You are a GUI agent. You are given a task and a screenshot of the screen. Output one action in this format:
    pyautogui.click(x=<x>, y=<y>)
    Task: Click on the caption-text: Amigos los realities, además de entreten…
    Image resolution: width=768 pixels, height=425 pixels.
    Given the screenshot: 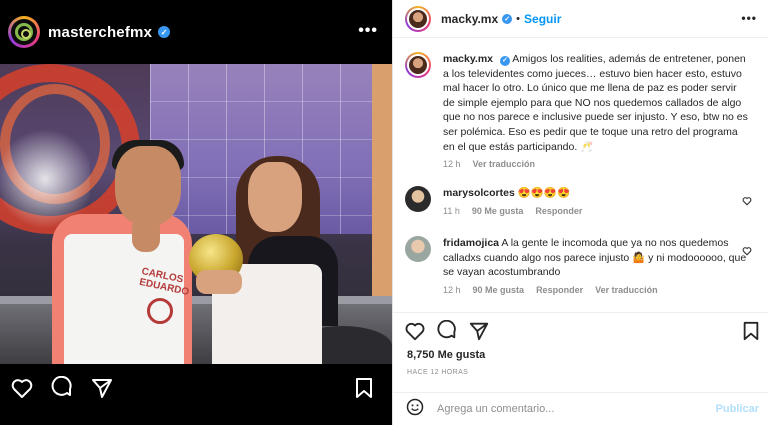 What is the action you would take?
    pyautogui.click(x=595, y=103)
    